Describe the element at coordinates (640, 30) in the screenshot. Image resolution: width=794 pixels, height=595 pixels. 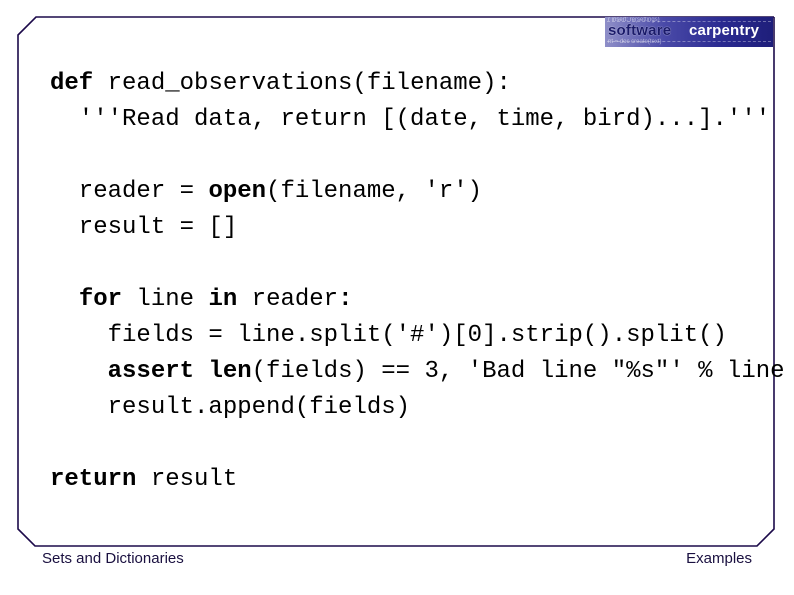
I see `logo-word-software: software` at that location.